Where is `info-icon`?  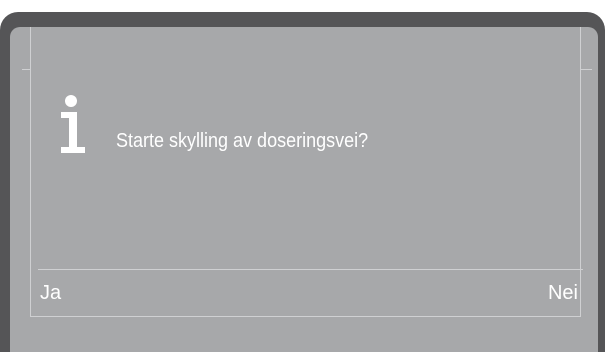
info-icon is located at coordinates (73, 124).